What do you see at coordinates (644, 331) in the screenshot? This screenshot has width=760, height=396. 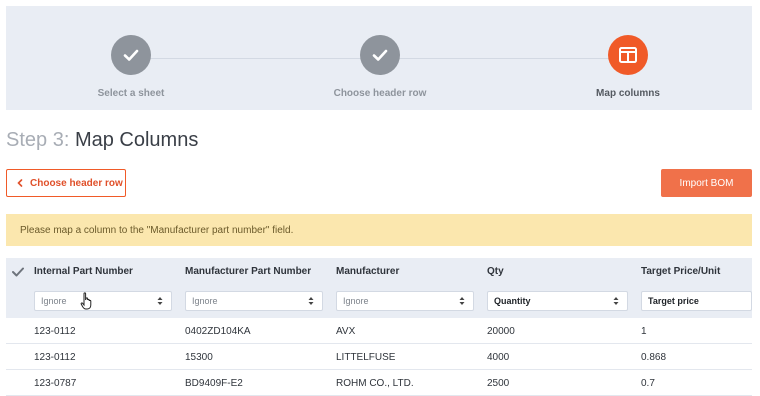 I see `table-cell: 1` at bounding box center [644, 331].